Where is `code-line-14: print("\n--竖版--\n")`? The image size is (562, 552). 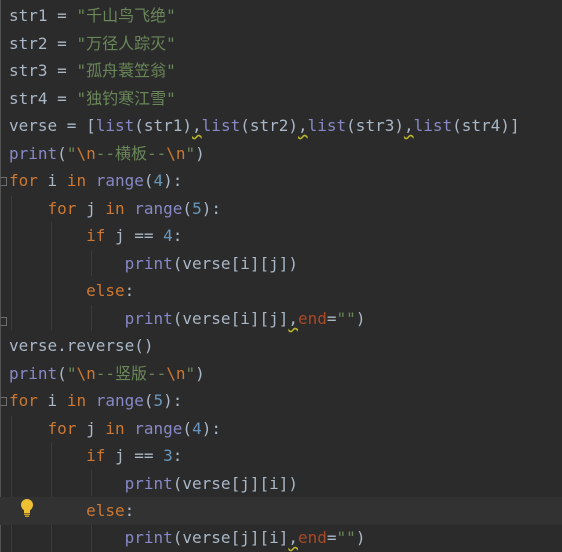
code-line-14: print("\n--竖版--\n") is located at coordinates (107, 374).